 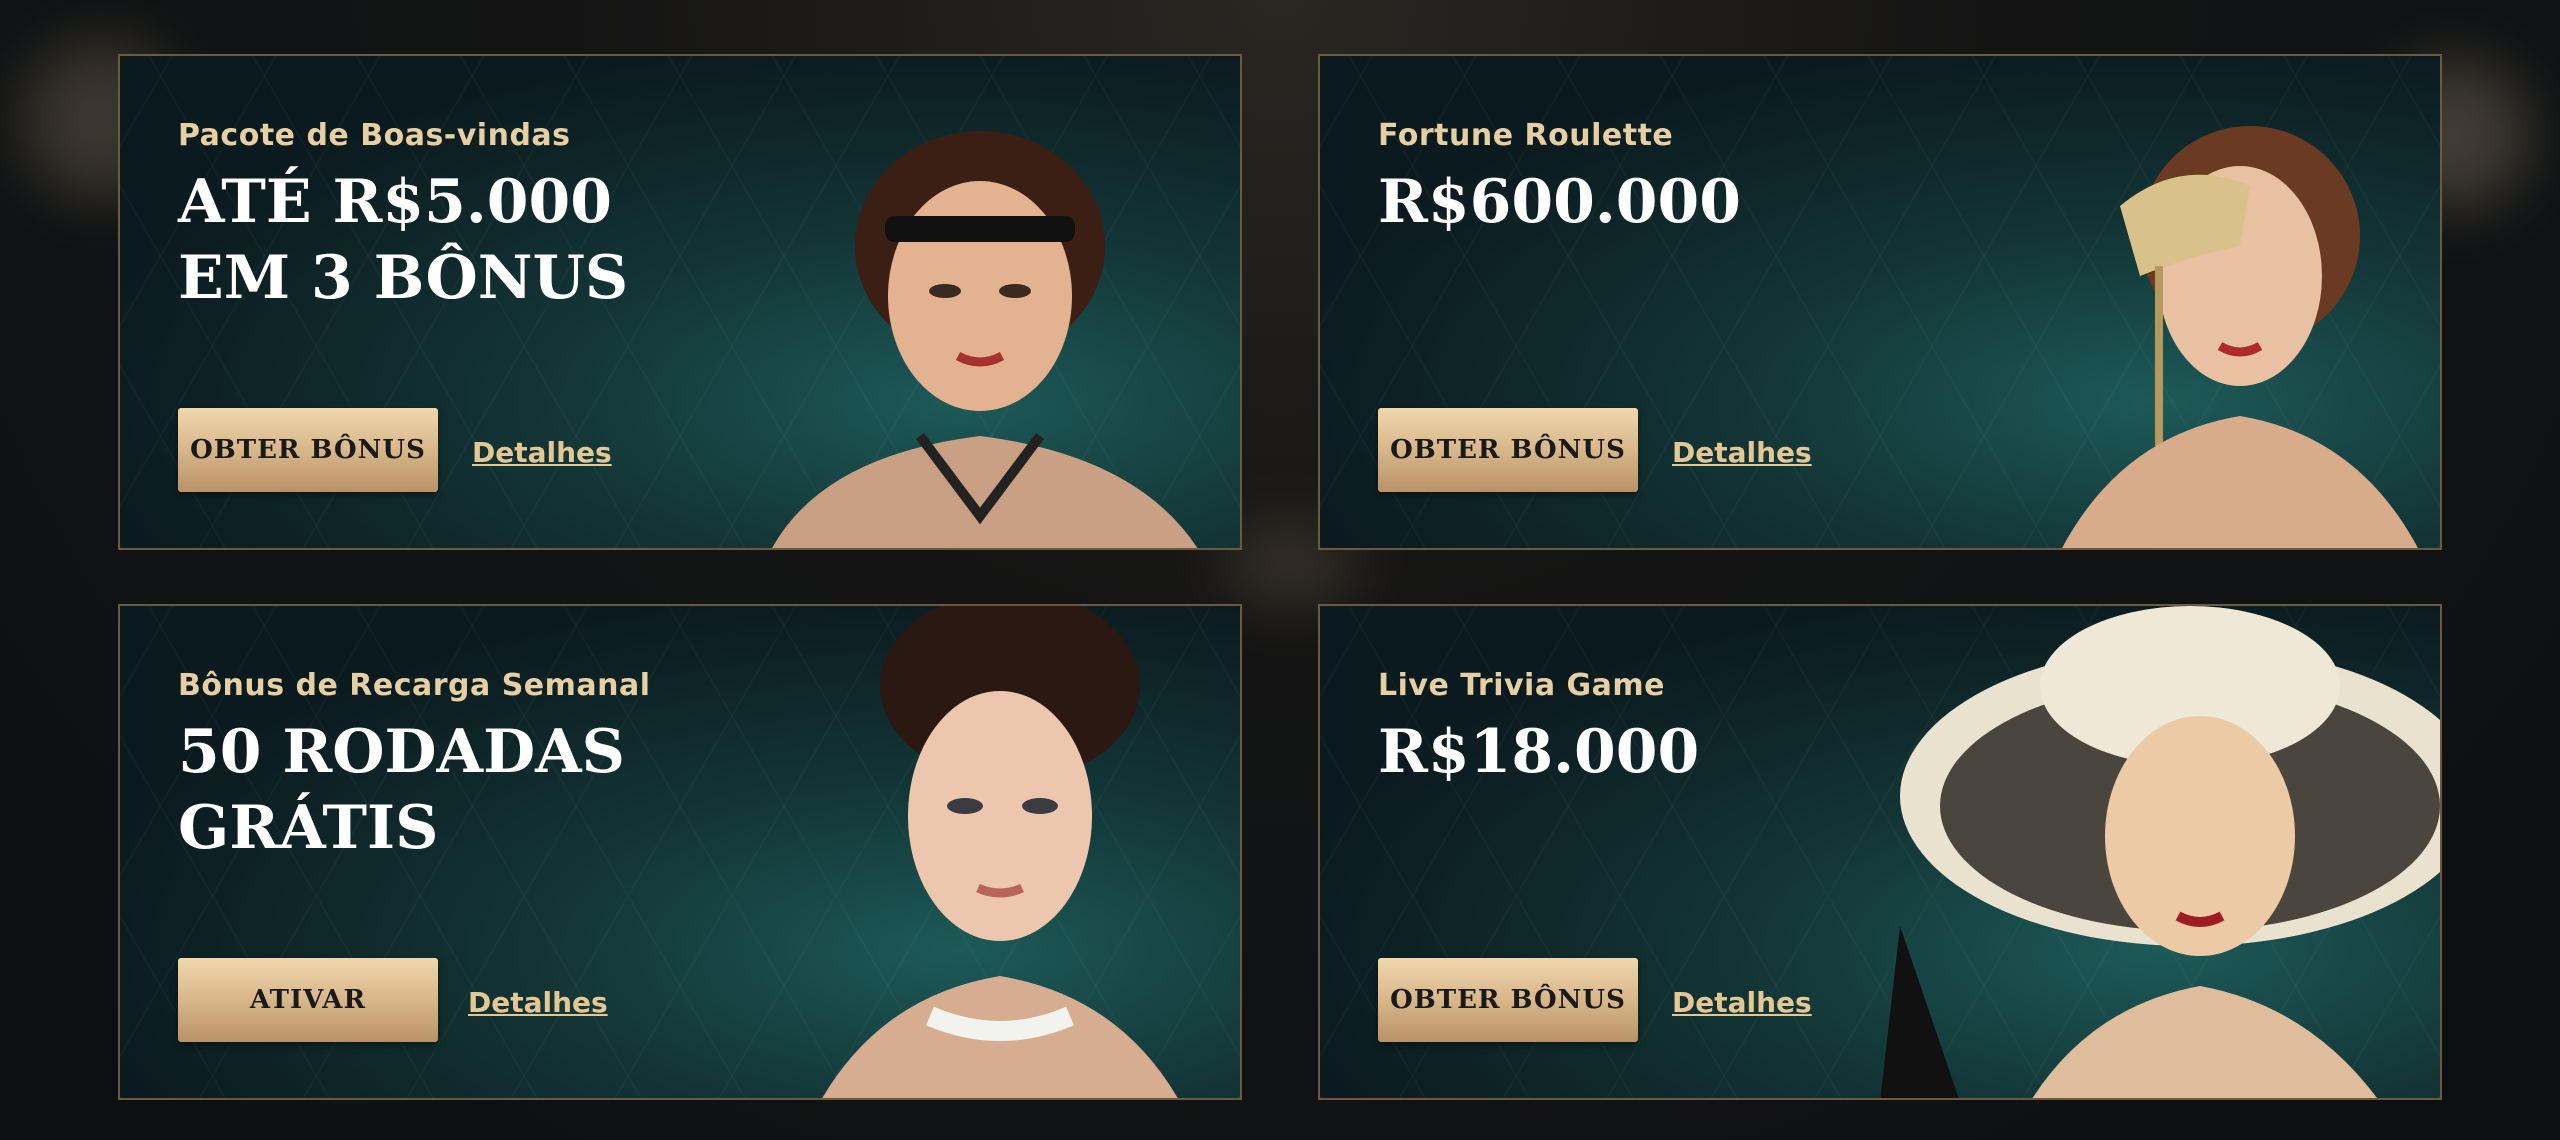 I want to click on card-subtitle: Live Trivia Game, so click(x=1521, y=685).